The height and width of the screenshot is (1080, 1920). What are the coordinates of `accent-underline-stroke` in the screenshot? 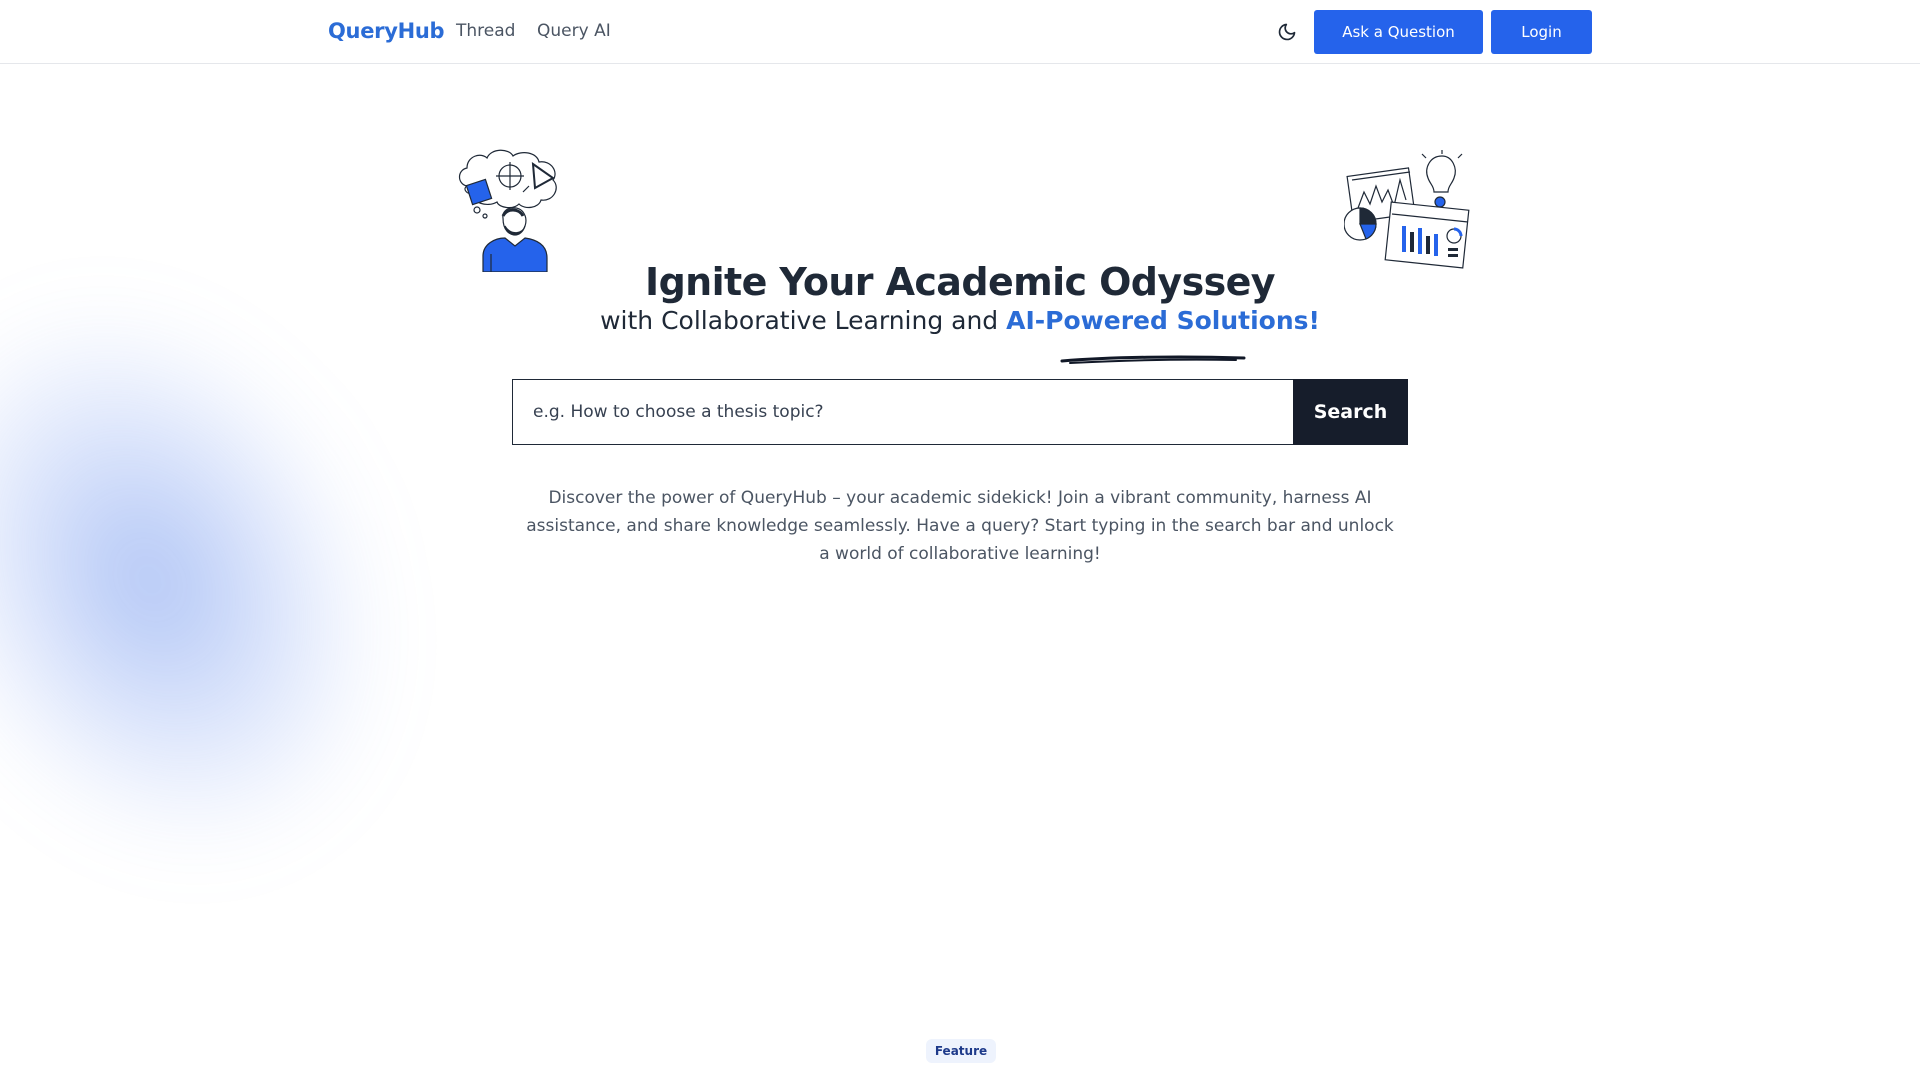 It's located at (1153, 359).